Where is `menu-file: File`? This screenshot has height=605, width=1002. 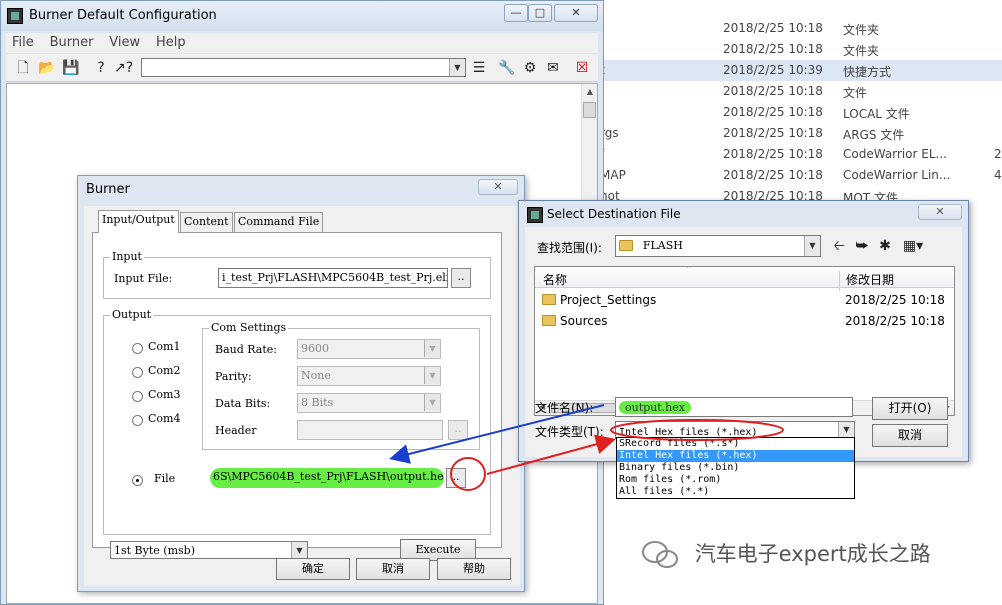 menu-file: File is located at coordinates (23, 42).